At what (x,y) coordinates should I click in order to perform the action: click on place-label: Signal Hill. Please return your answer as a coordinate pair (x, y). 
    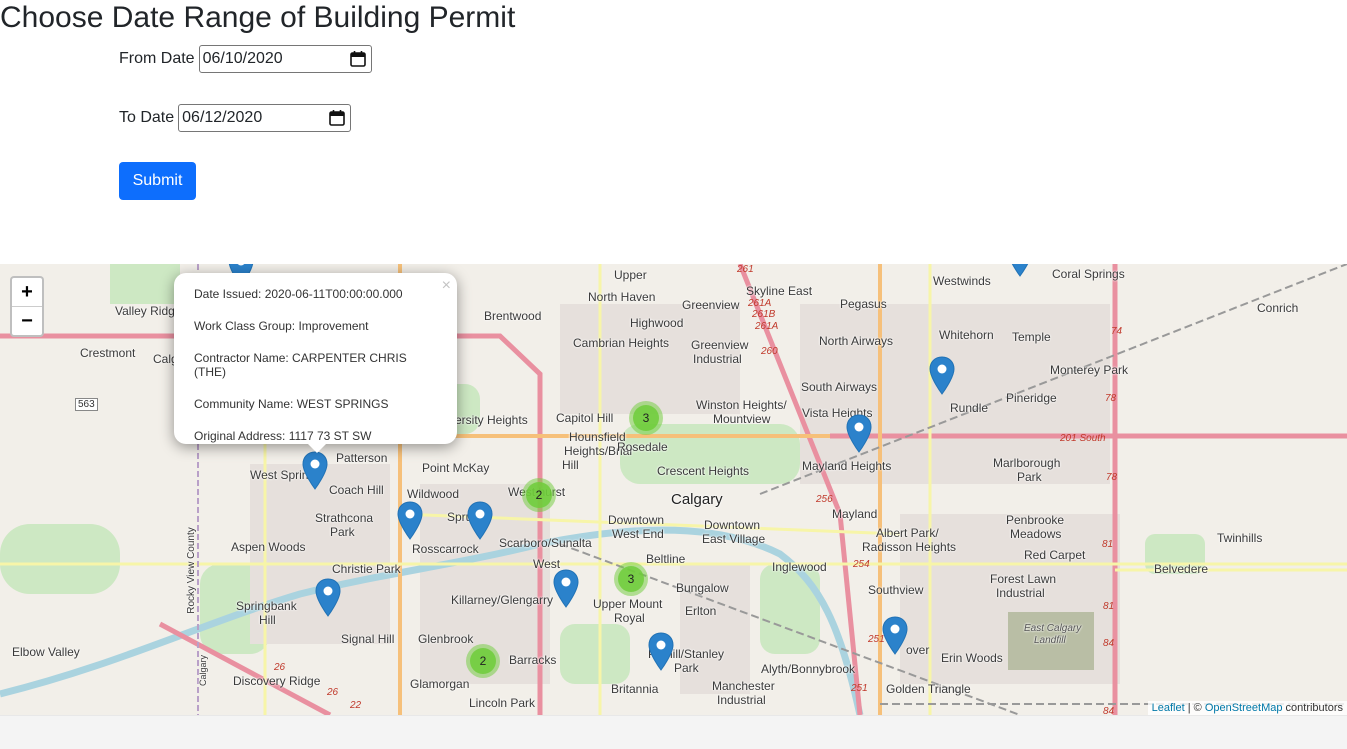
    Looking at the image, I should click on (368, 639).